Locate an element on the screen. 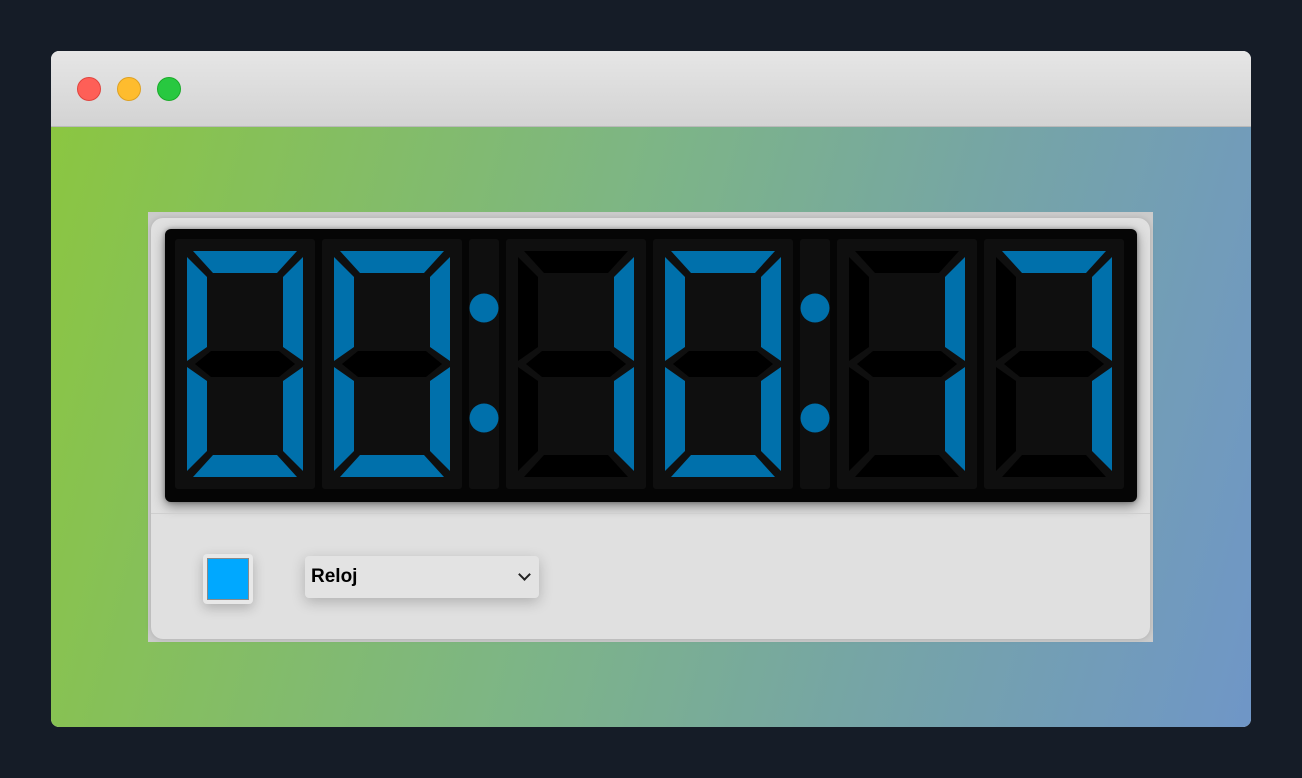  chevron-down-icon is located at coordinates (524, 574).